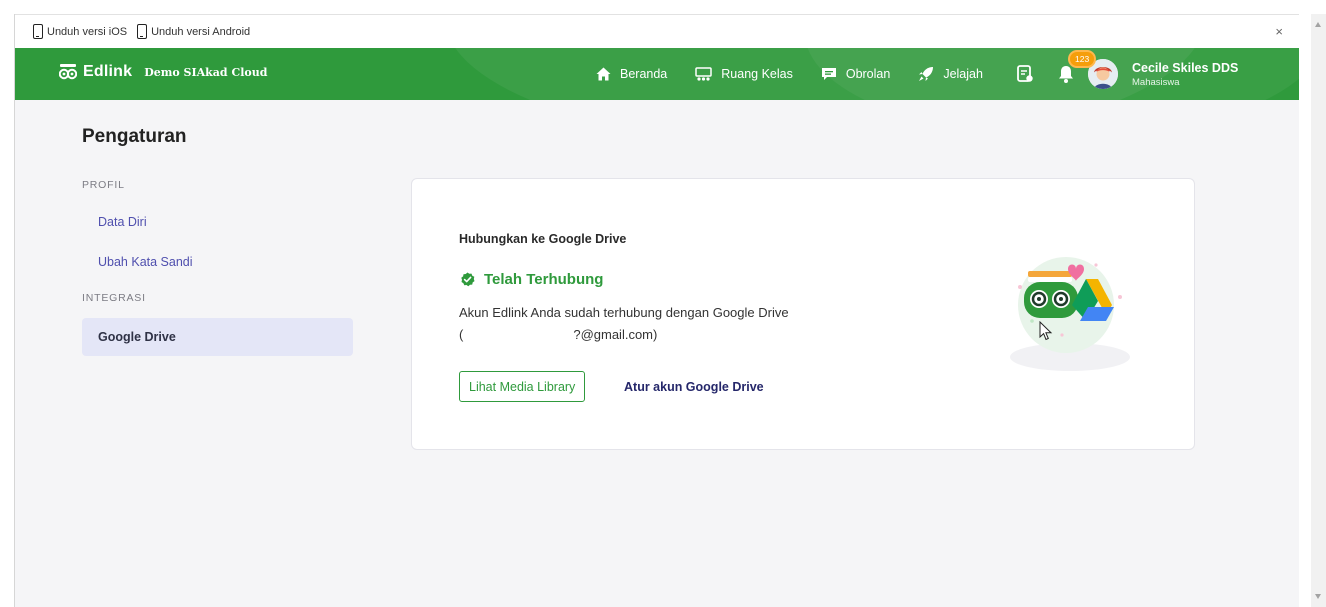 Image resolution: width=1326 pixels, height=607 pixels. I want to click on brand-subtitle: Demo SIAkad Cloud, so click(206, 72).